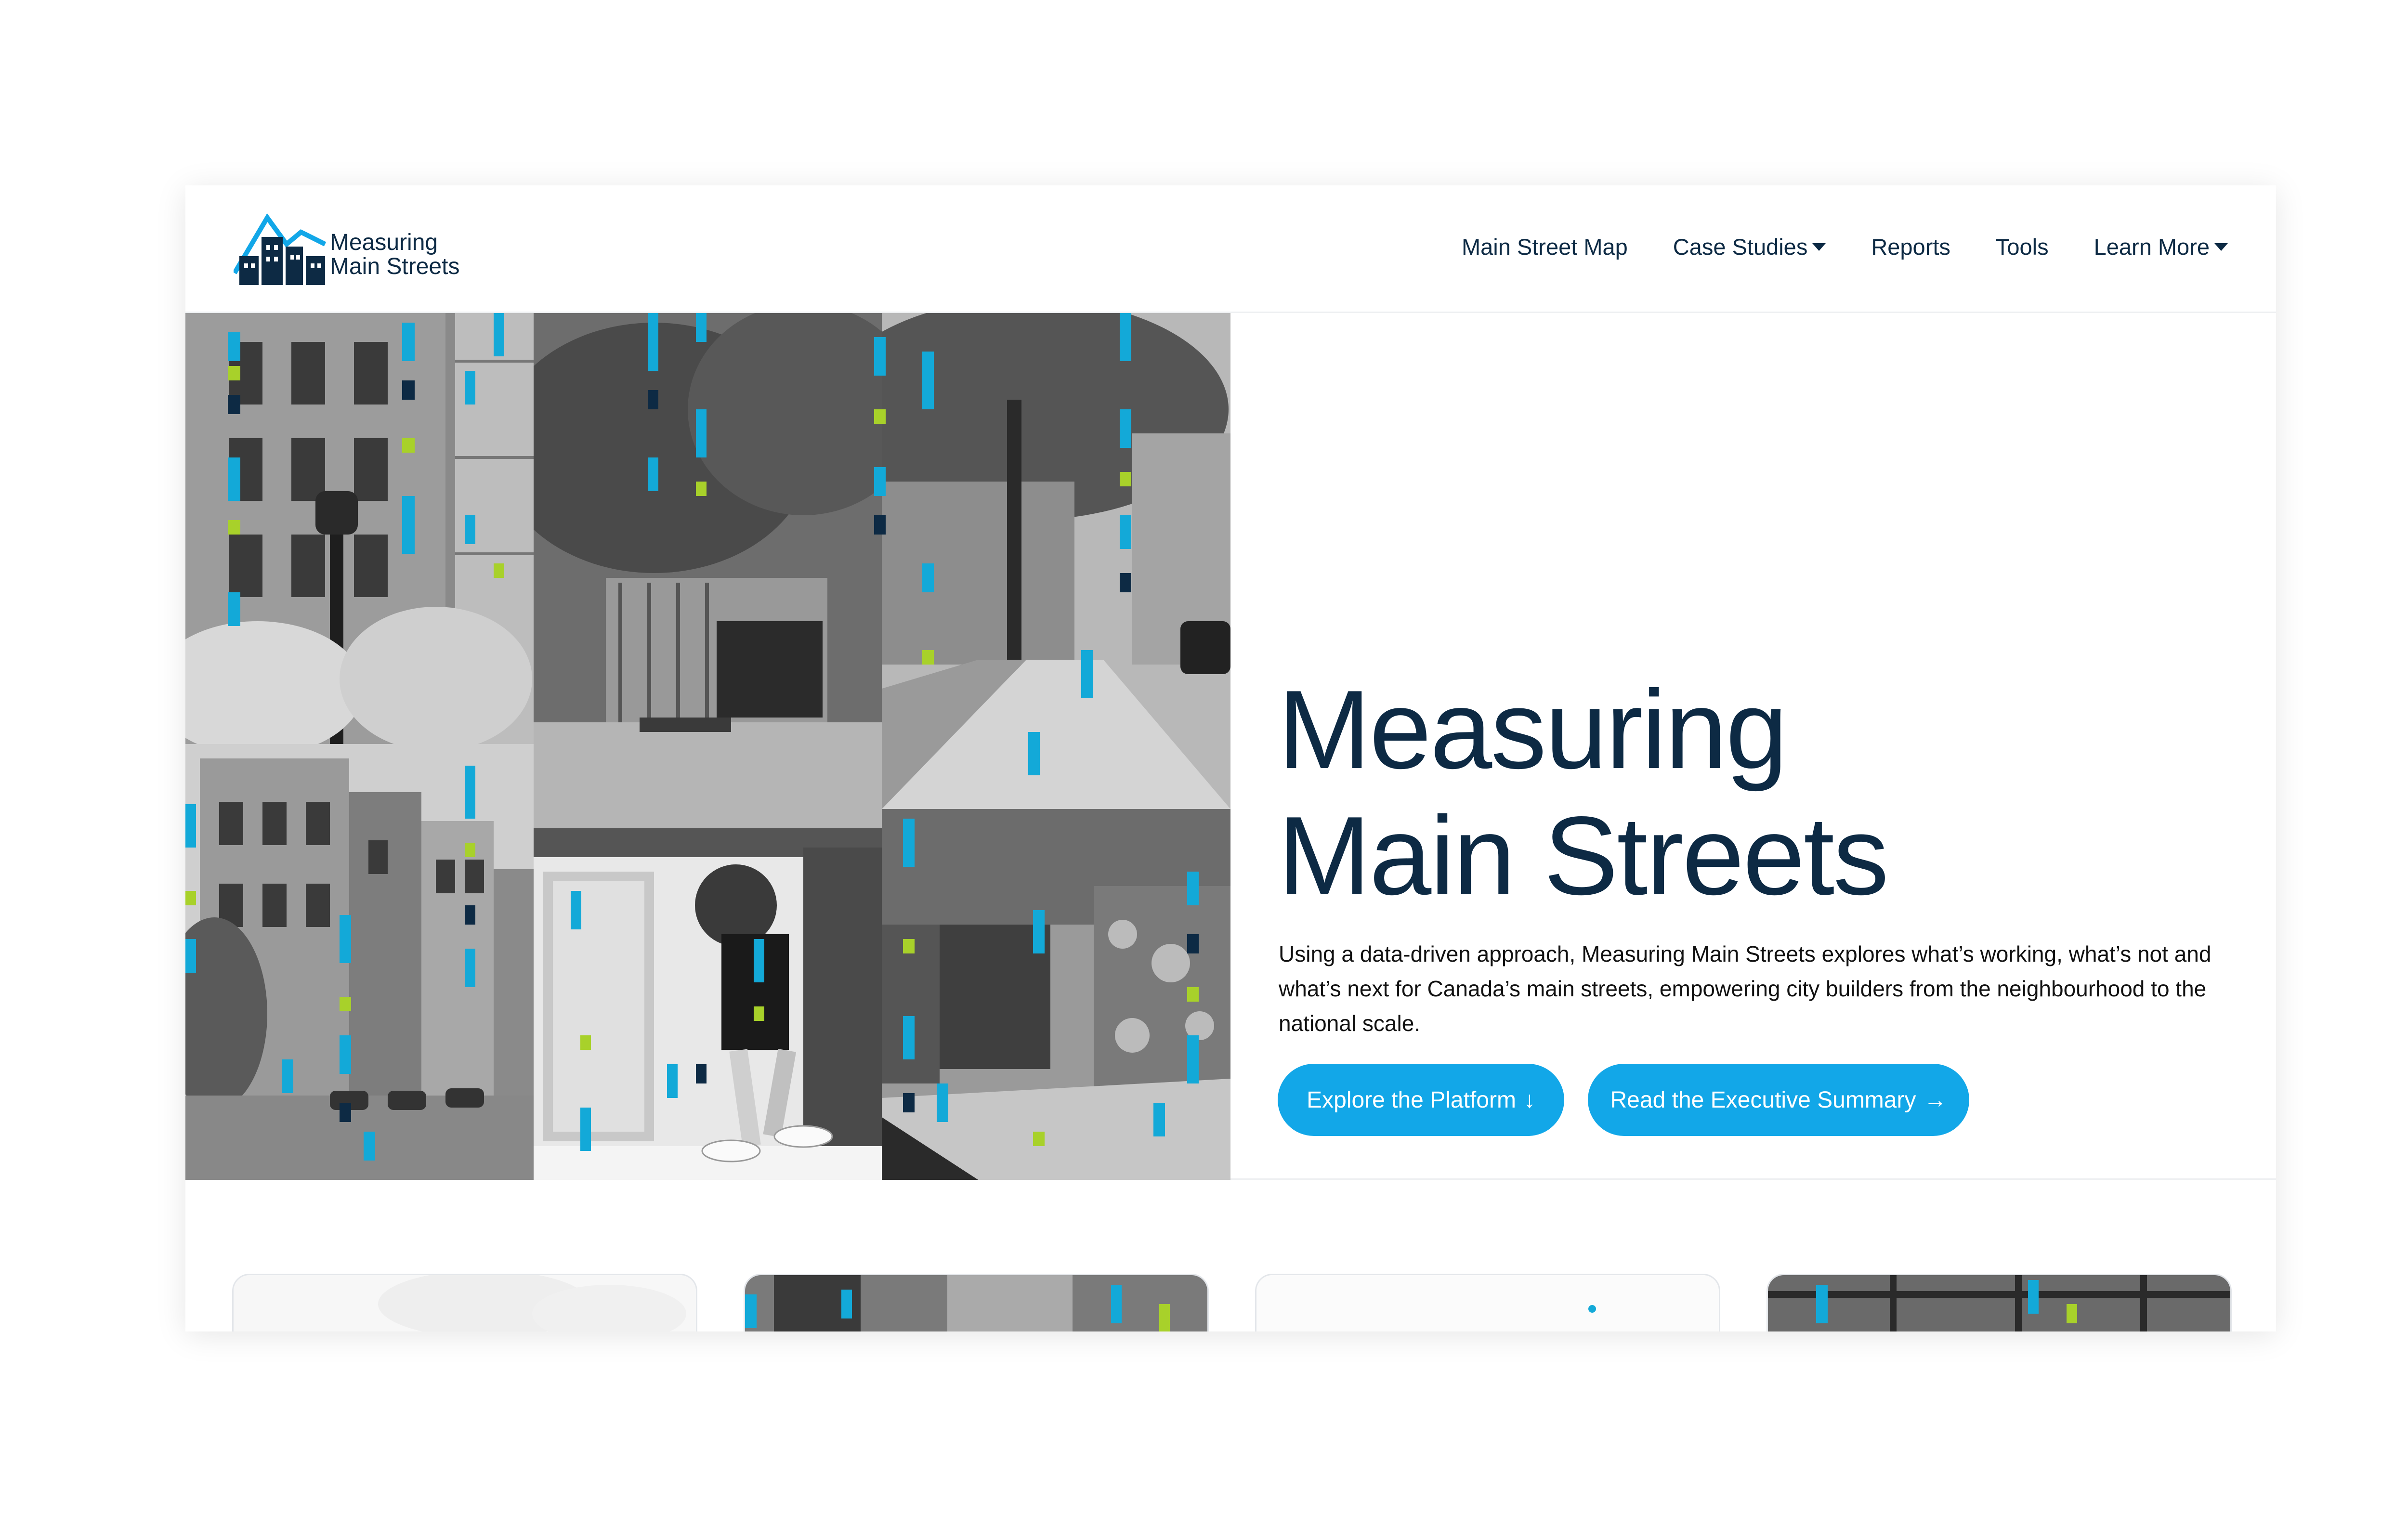 This screenshot has width=2408, height=1514. What do you see at coordinates (1529, 1100) in the screenshot?
I see `arrow-down-icon: ↓` at bounding box center [1529, 1100].